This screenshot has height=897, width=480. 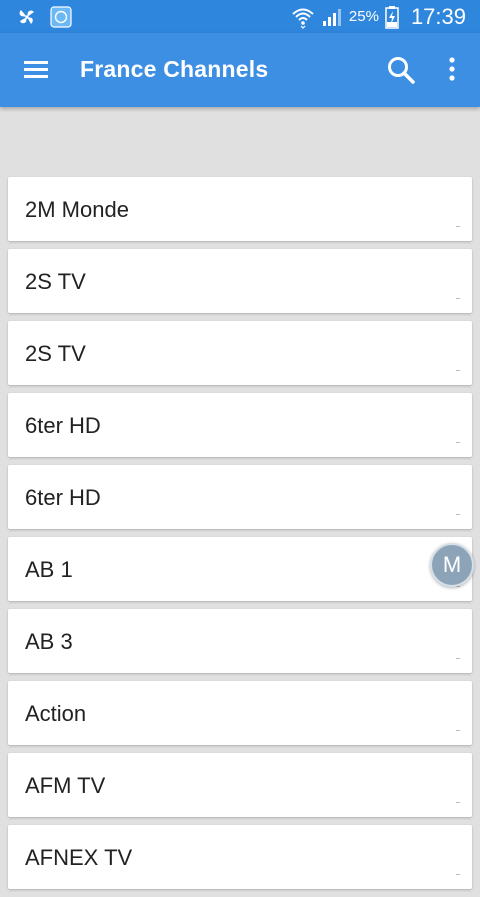 What do you see at coordinates (240, 713) in the screenshot?
I see `channel-item: Action` at bounding box center [240, 713].